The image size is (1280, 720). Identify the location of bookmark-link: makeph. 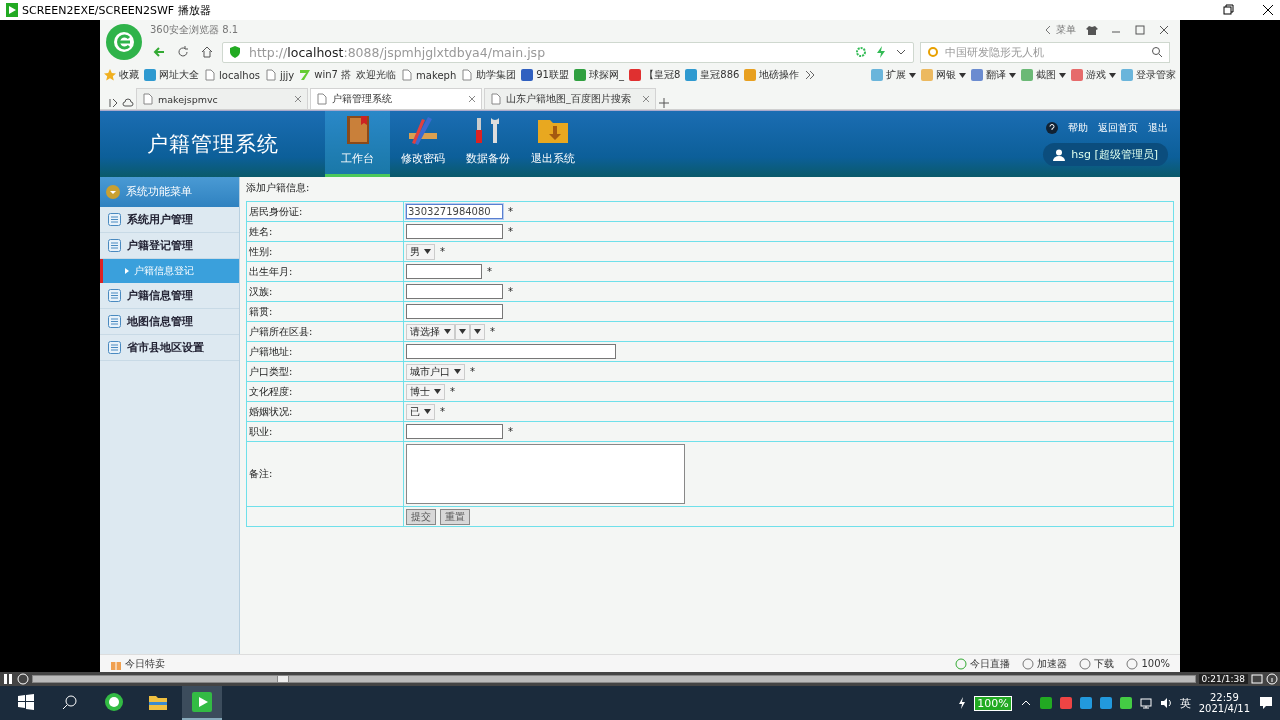
(429, 75).